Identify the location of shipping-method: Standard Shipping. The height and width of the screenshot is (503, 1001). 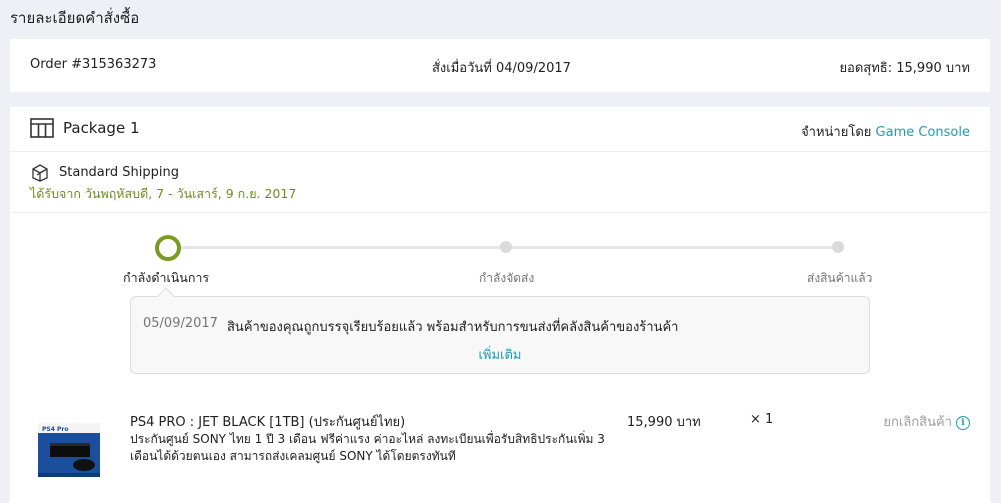
(119, 172).